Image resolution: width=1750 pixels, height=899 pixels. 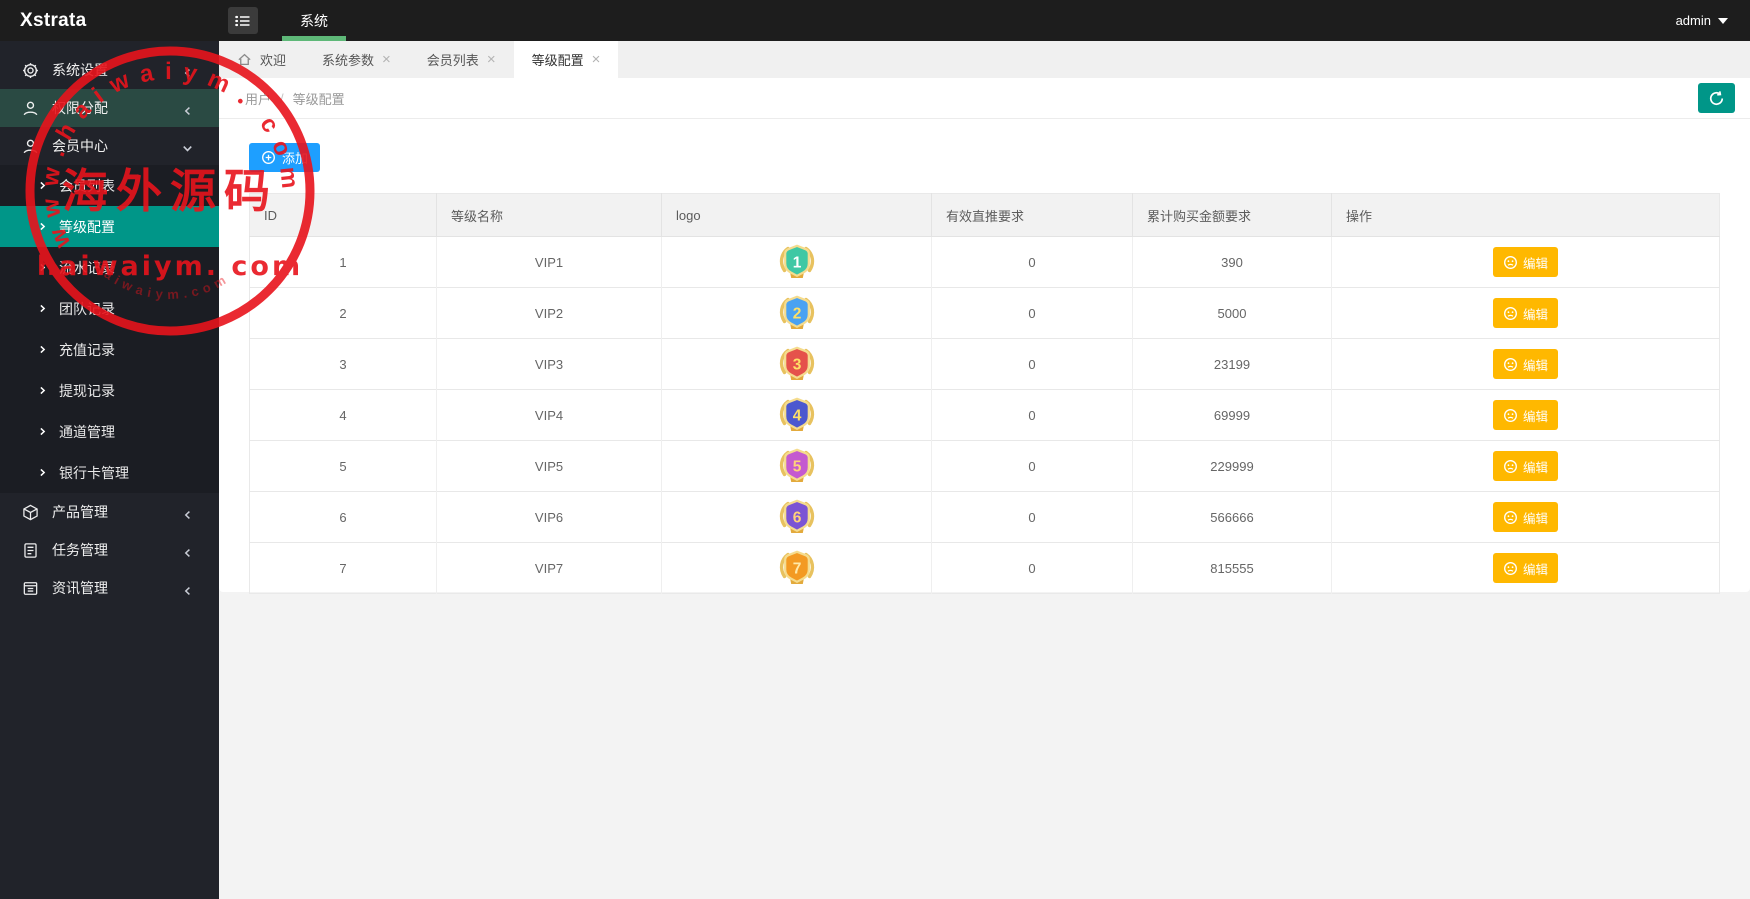 I want to click on sidebar-subitem-label: 银行卡管理, so click(x=94, y=472).